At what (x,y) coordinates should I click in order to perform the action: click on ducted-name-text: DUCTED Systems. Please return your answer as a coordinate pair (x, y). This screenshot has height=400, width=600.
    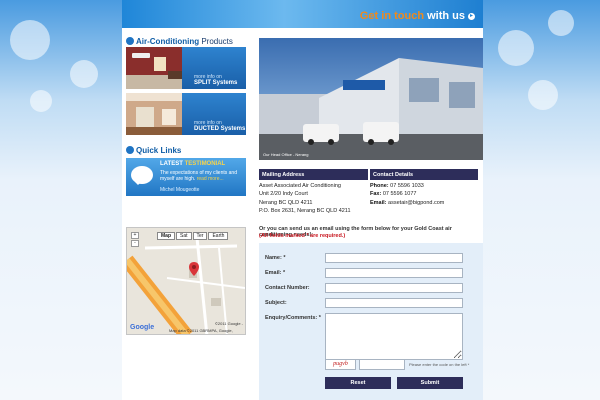
    Looking at the image, I should click on (220, 129).